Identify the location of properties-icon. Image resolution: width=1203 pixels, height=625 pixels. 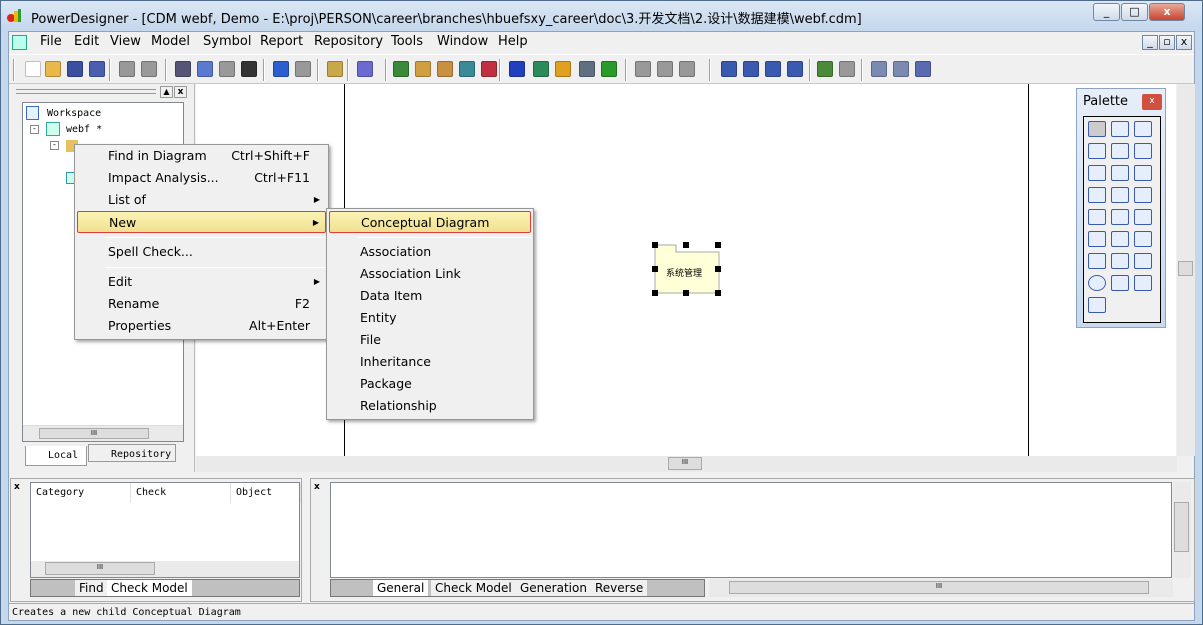
(1143, 151).